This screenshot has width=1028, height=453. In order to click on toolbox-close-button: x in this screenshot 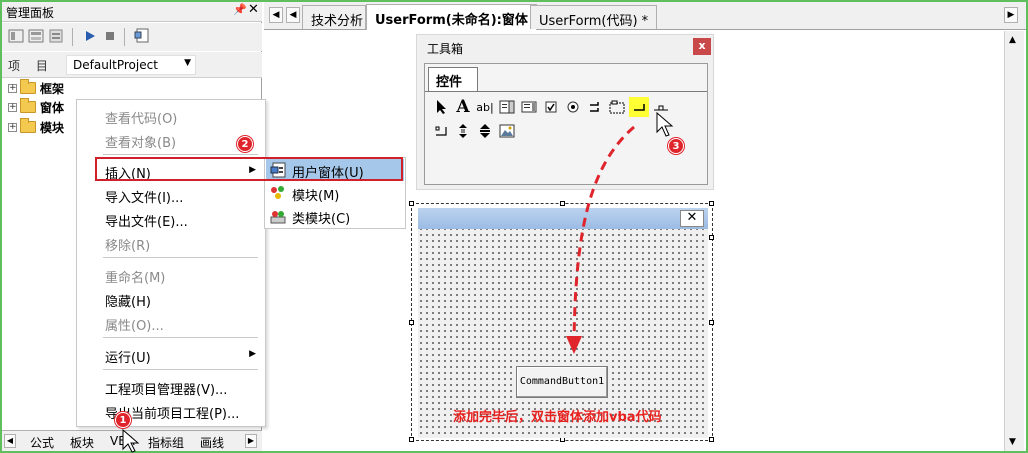, I will do `click(702, 46)`.